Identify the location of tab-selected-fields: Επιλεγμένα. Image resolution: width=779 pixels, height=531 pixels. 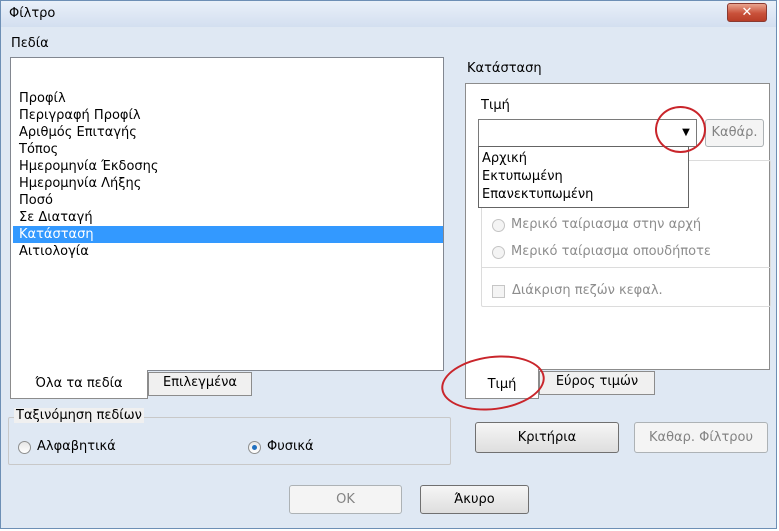
(200, 384).